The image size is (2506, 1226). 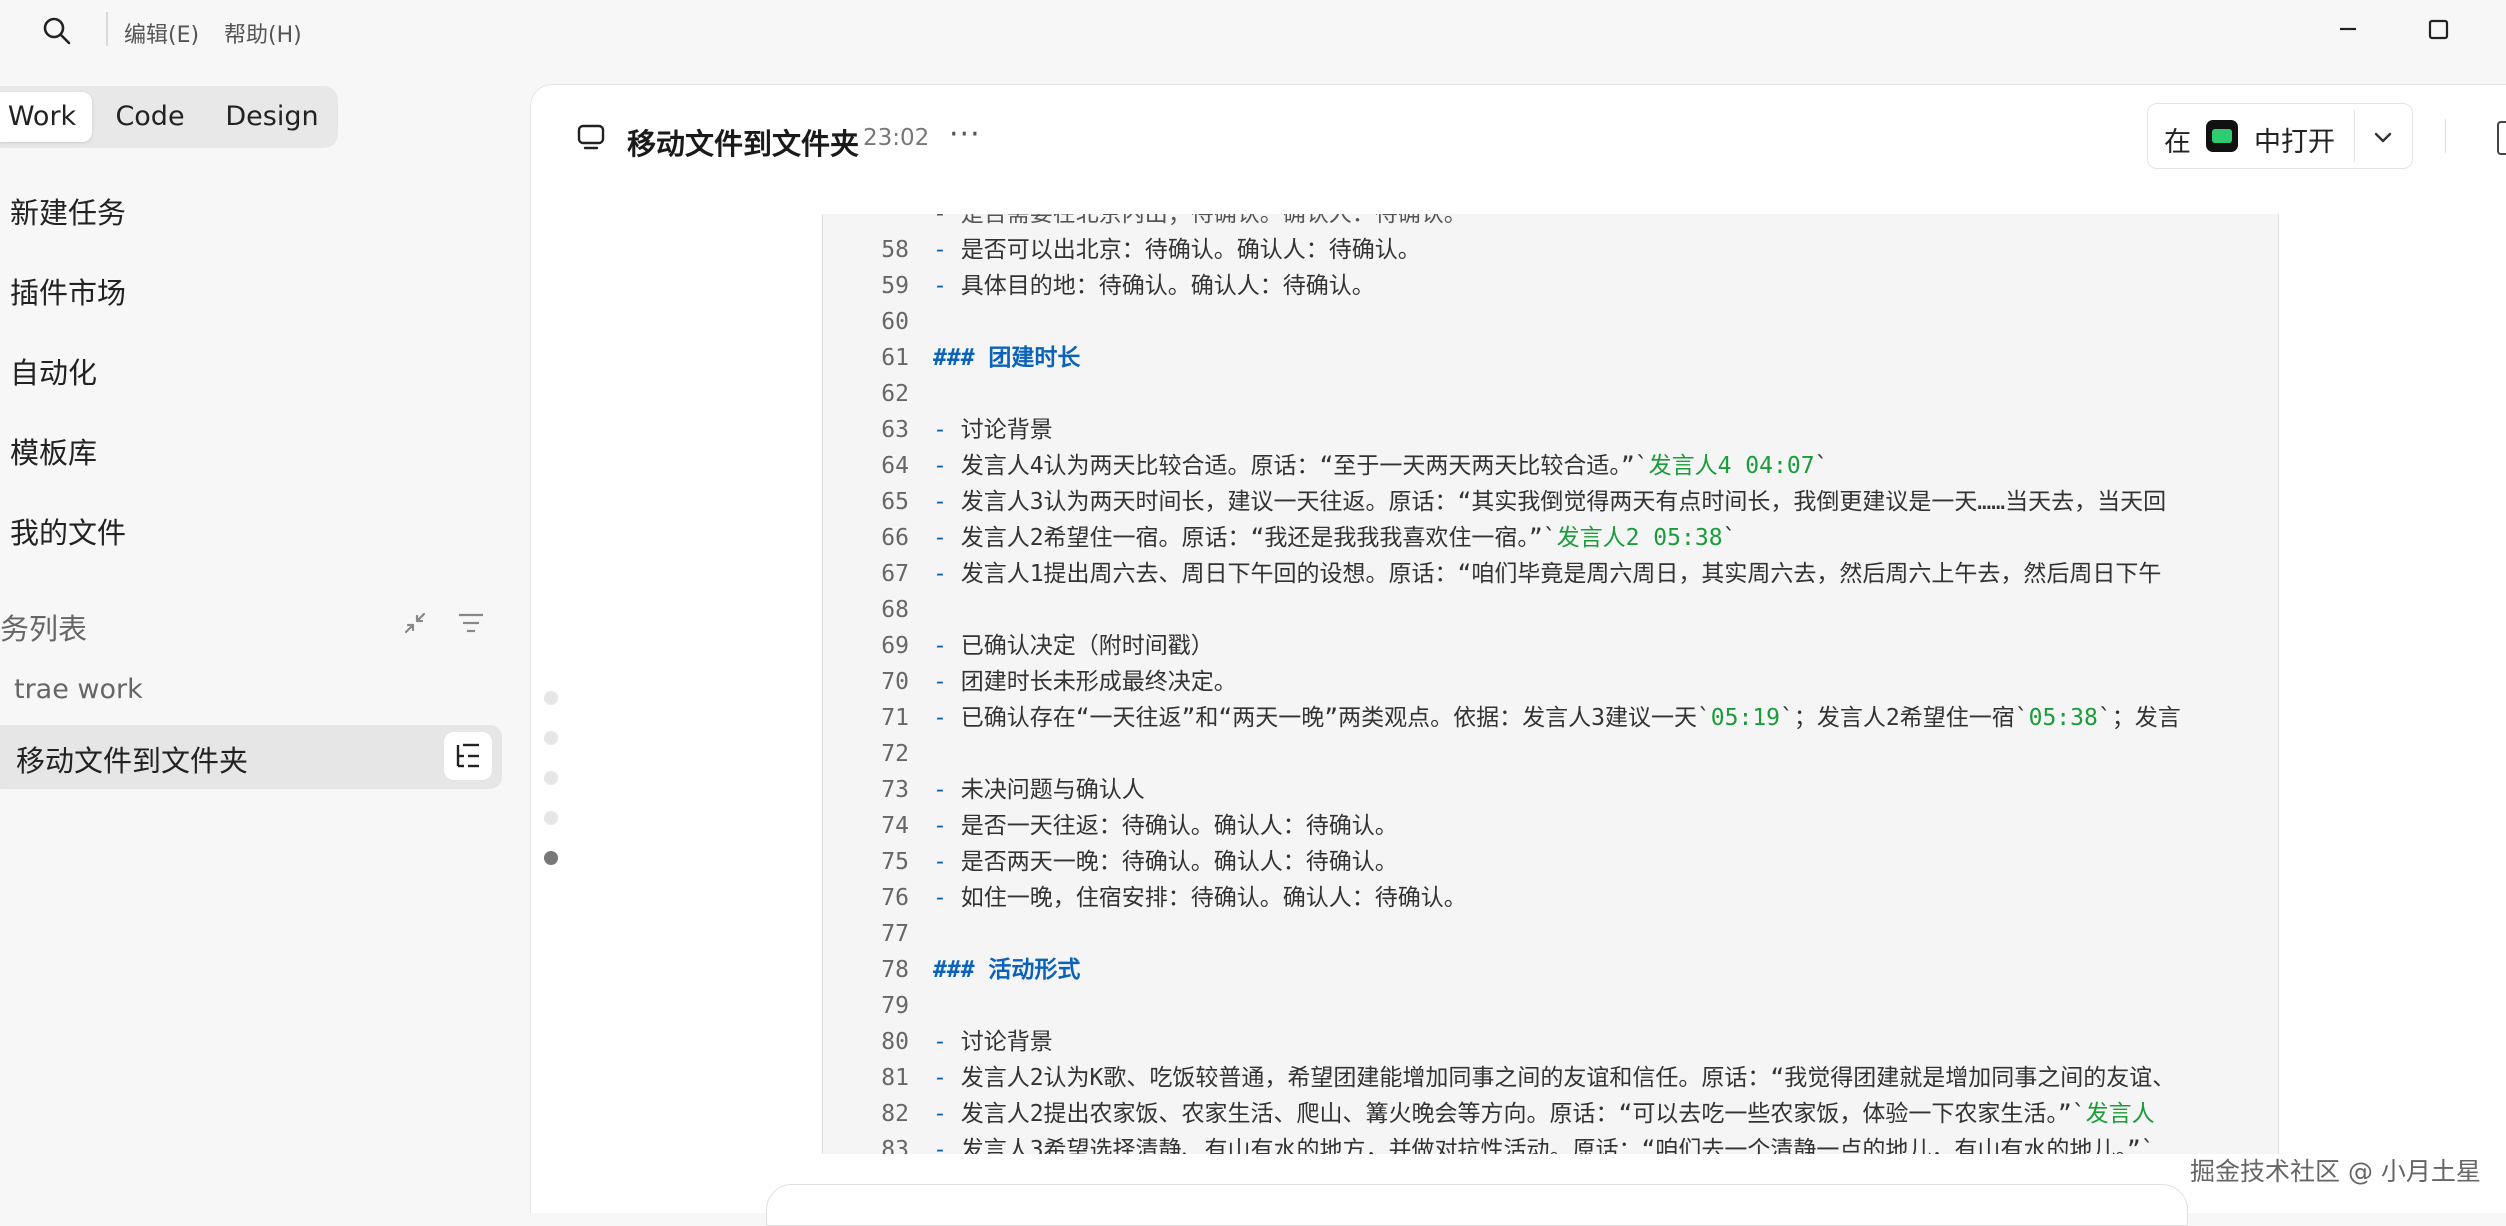 What do you see at coordinates (1550, 394) in the screenshot?
I see `code-line: 62` at bounding box center [1550, 394].